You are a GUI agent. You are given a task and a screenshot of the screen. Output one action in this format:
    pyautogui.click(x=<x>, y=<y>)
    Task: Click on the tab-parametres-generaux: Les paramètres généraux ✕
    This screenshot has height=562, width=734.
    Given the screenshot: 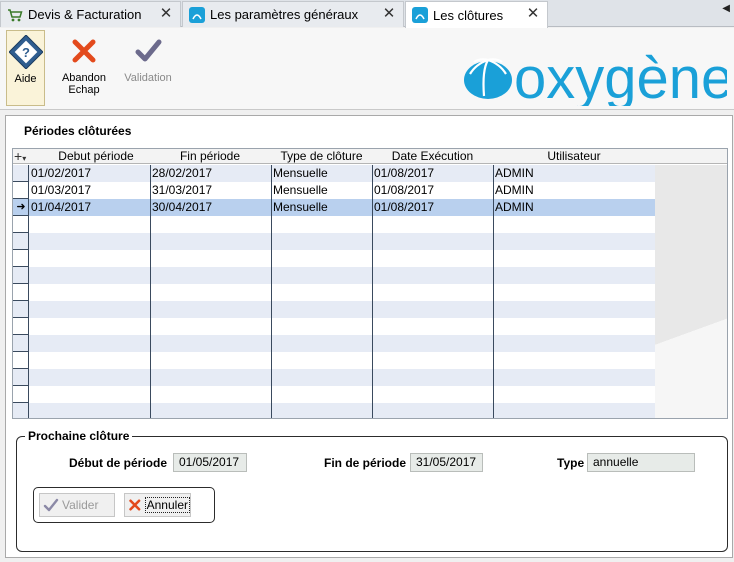 What is the action you would take?
    pyautogui.click(x=293, y=14)
    